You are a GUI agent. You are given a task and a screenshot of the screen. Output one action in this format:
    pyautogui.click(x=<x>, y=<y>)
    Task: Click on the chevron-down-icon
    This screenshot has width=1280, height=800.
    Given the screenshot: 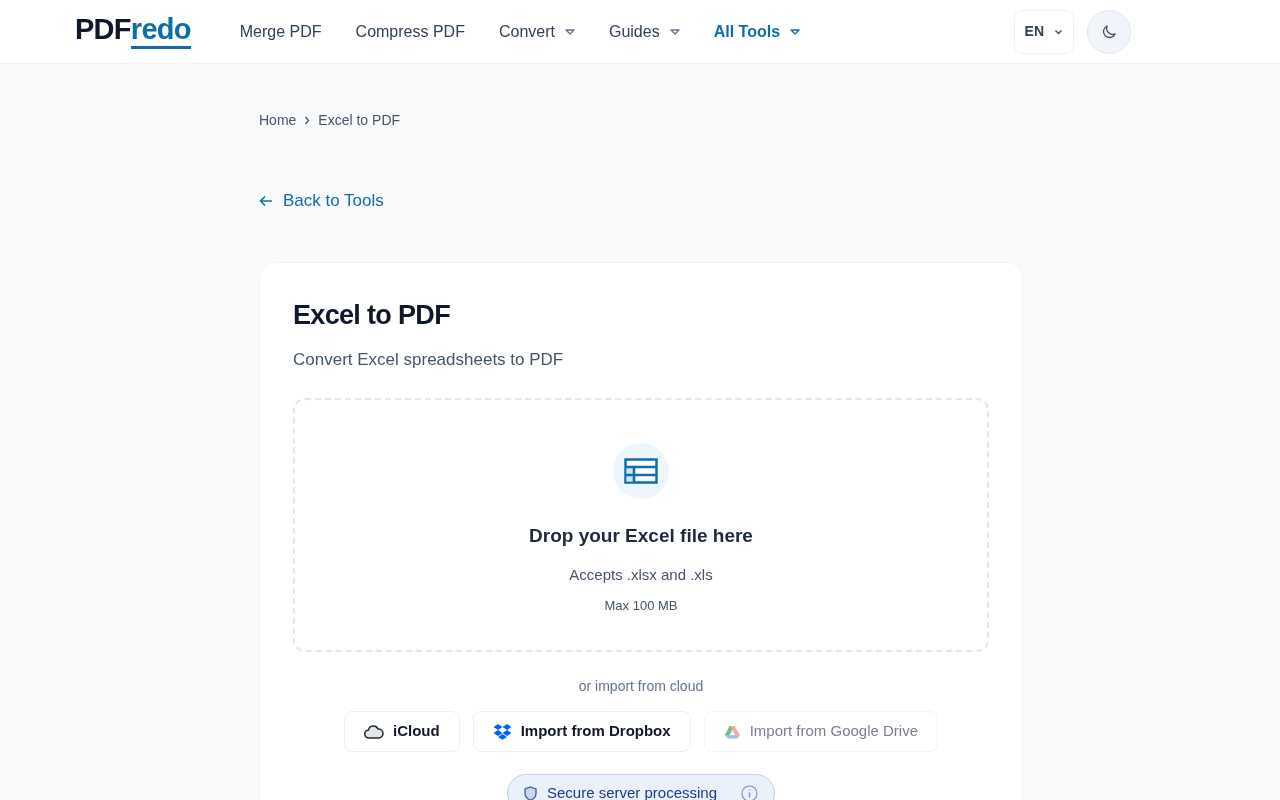 What is the action you would take?
    pyautogui.click(x=1058, y=31)
    